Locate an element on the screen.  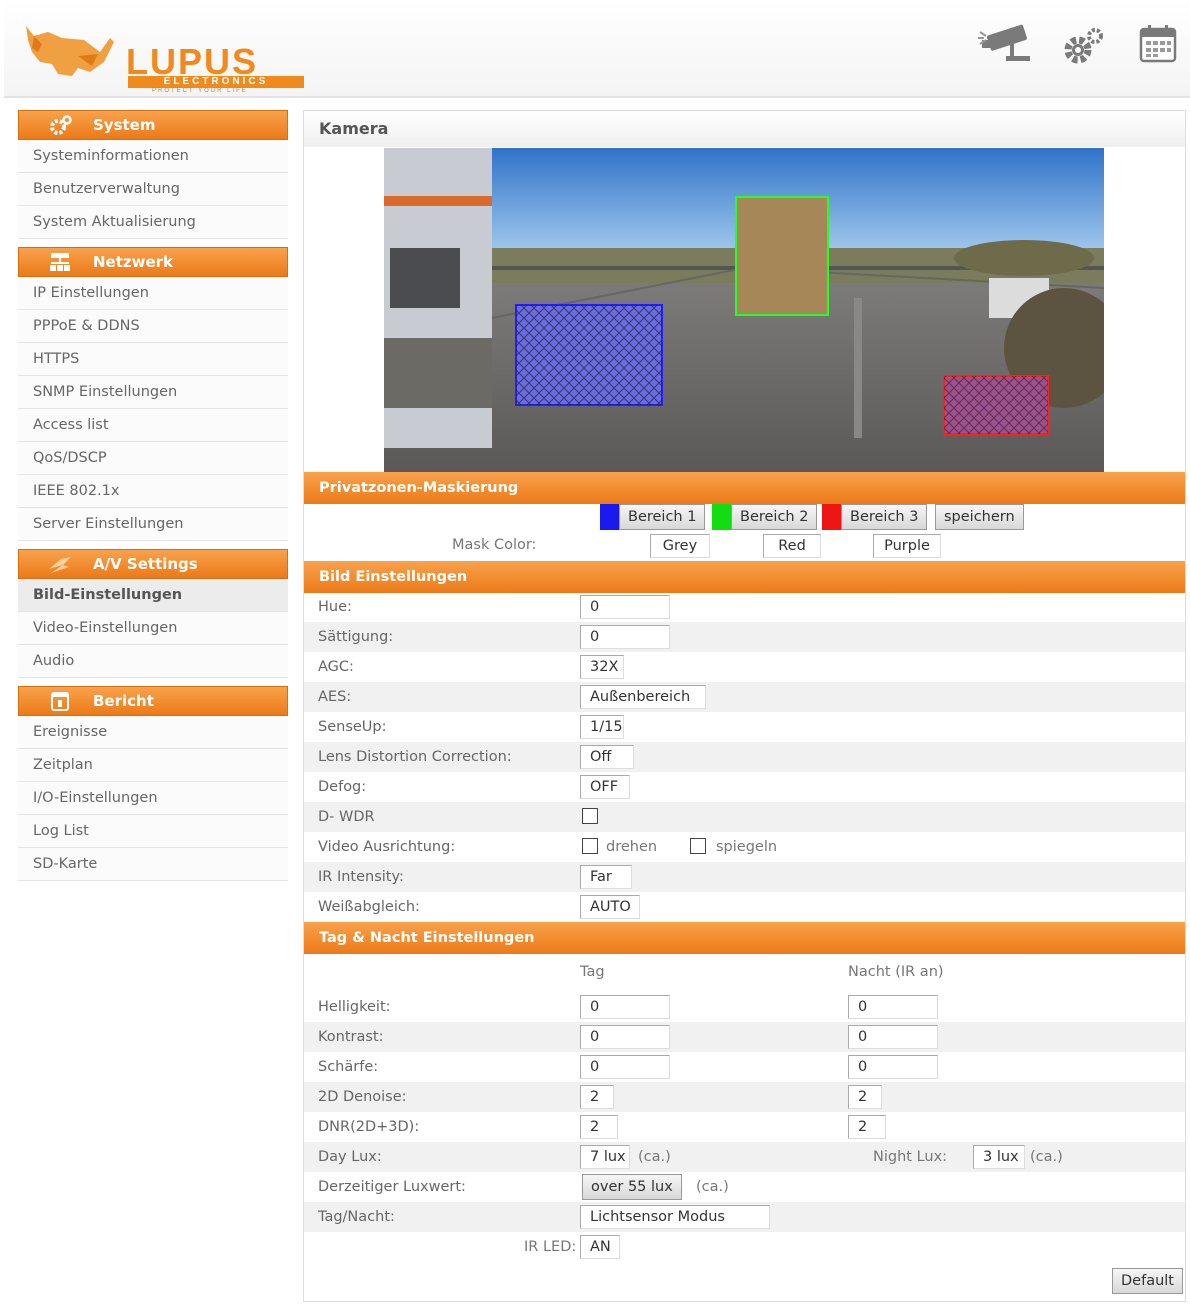
mask-color-1: Grey is located at coordinates (680, 546).